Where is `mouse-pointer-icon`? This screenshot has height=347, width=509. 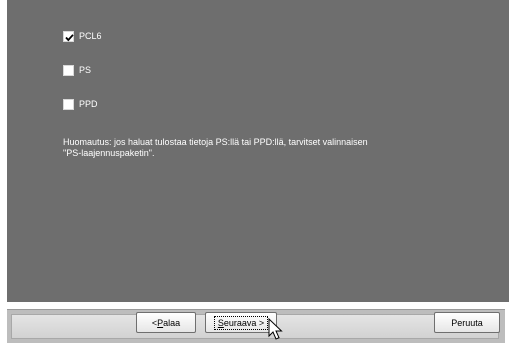 mouse-pointer-icon is located at coordinates (275, 329).